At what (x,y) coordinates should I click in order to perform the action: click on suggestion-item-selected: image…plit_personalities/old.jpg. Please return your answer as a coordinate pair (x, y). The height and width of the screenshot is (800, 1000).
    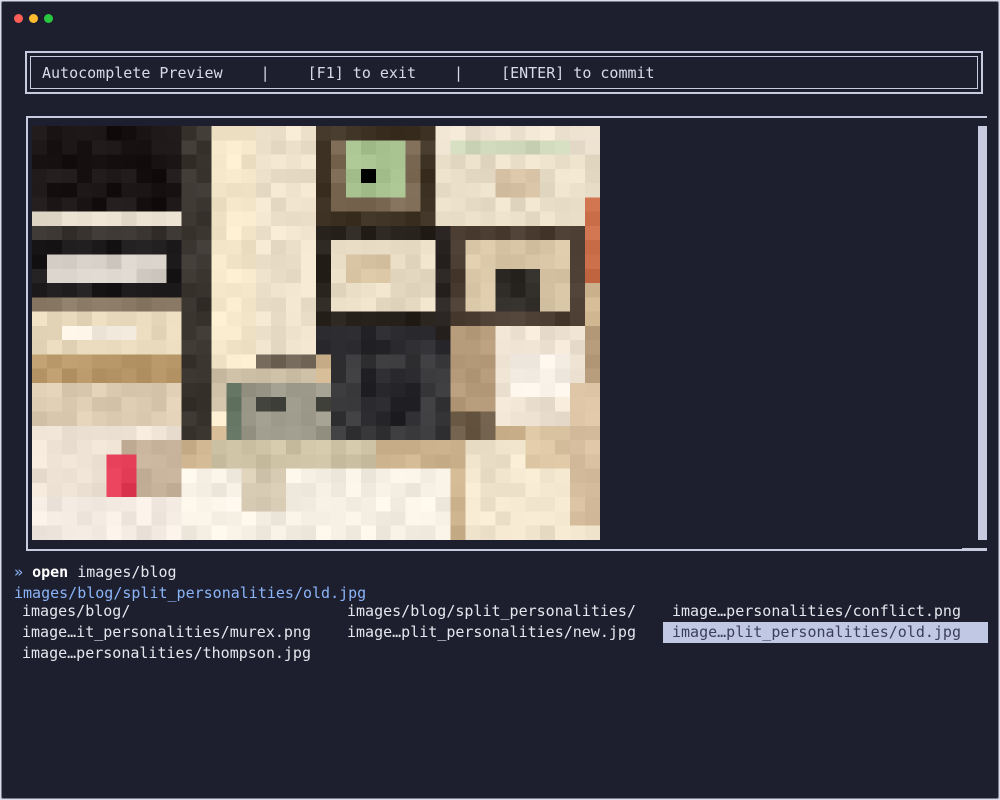
    Looking at the image, I should click on (825, 632).